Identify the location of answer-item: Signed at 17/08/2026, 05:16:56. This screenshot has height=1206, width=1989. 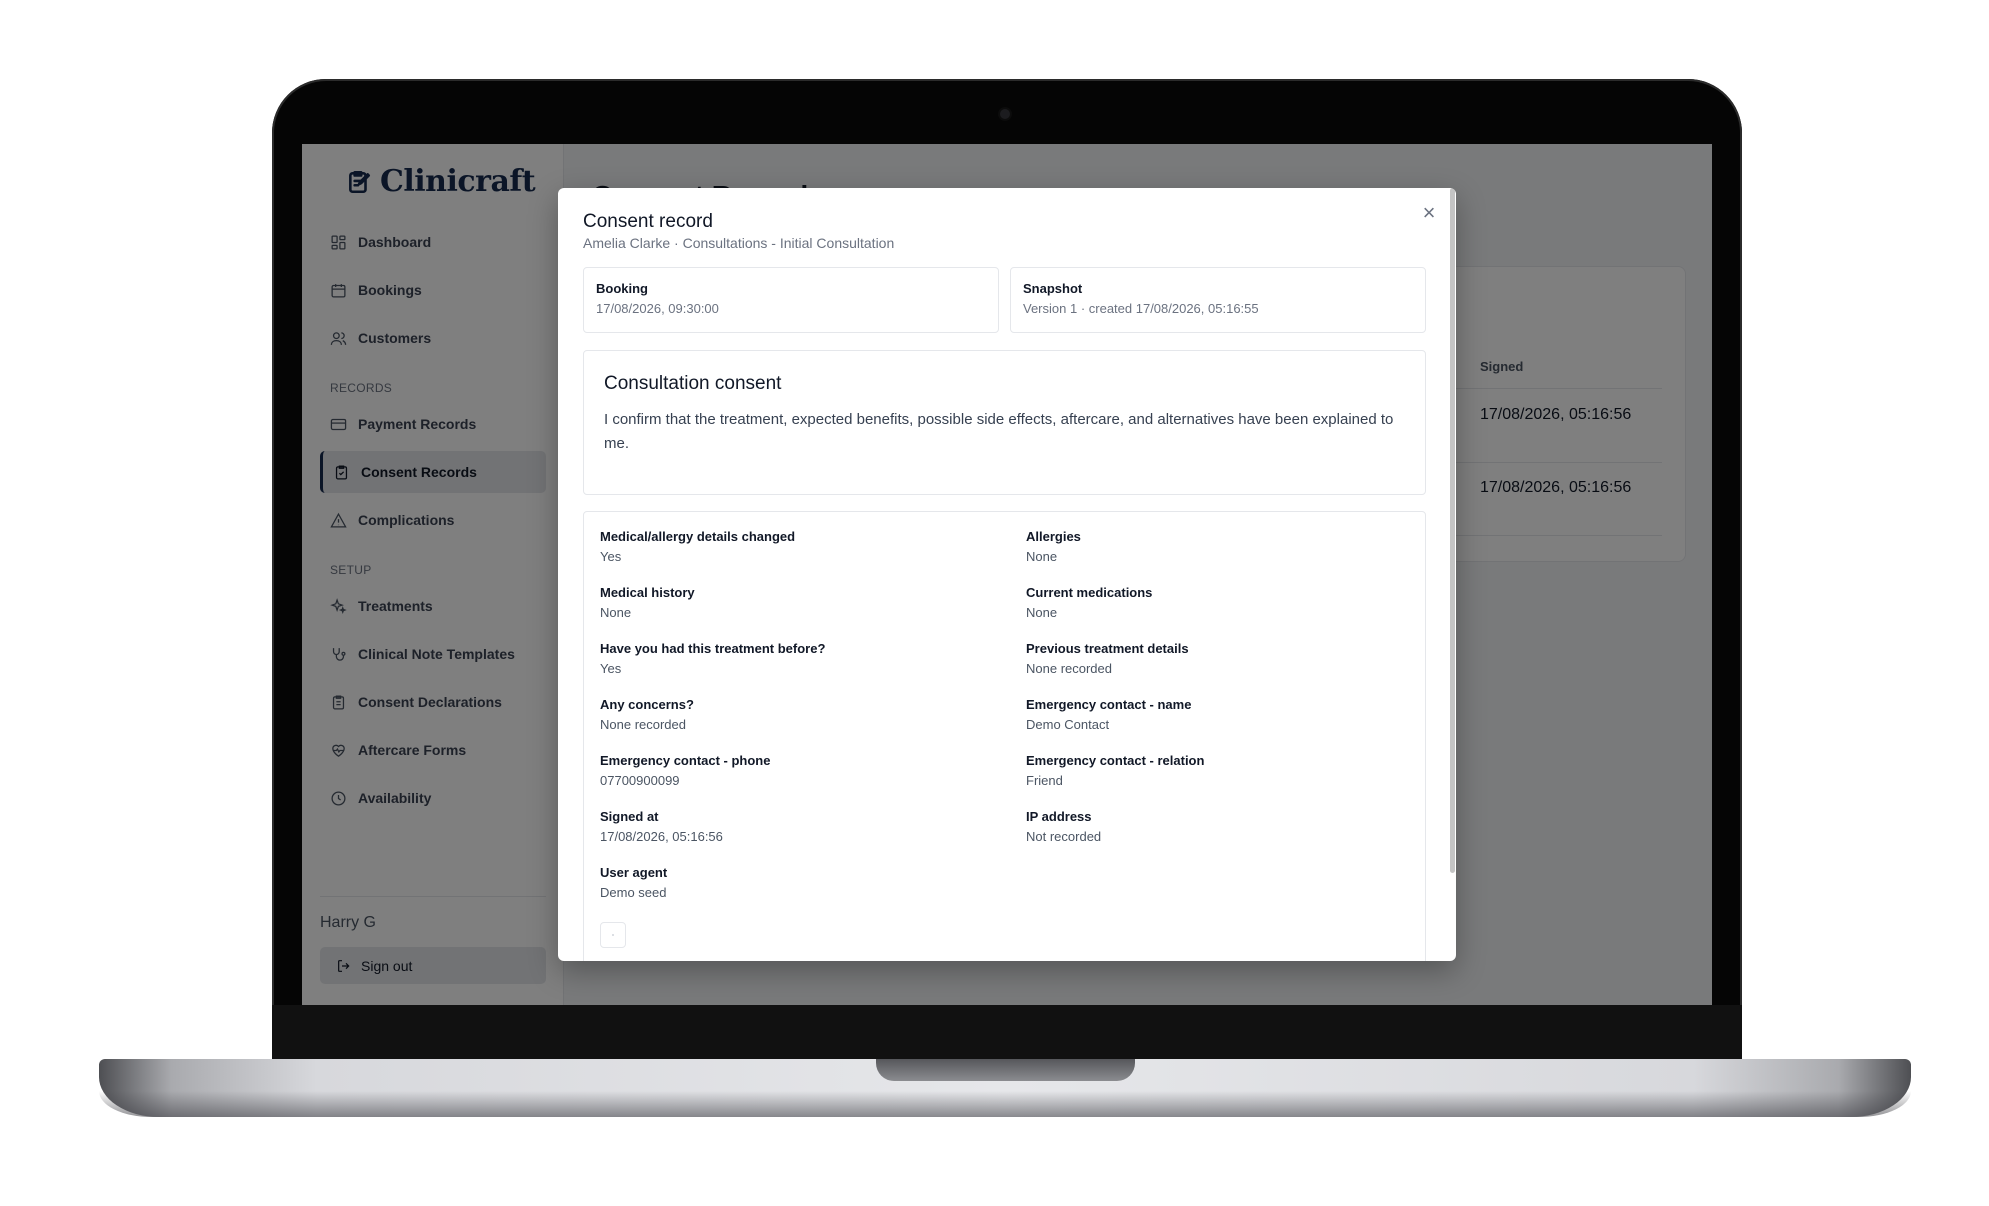
(661, 826).